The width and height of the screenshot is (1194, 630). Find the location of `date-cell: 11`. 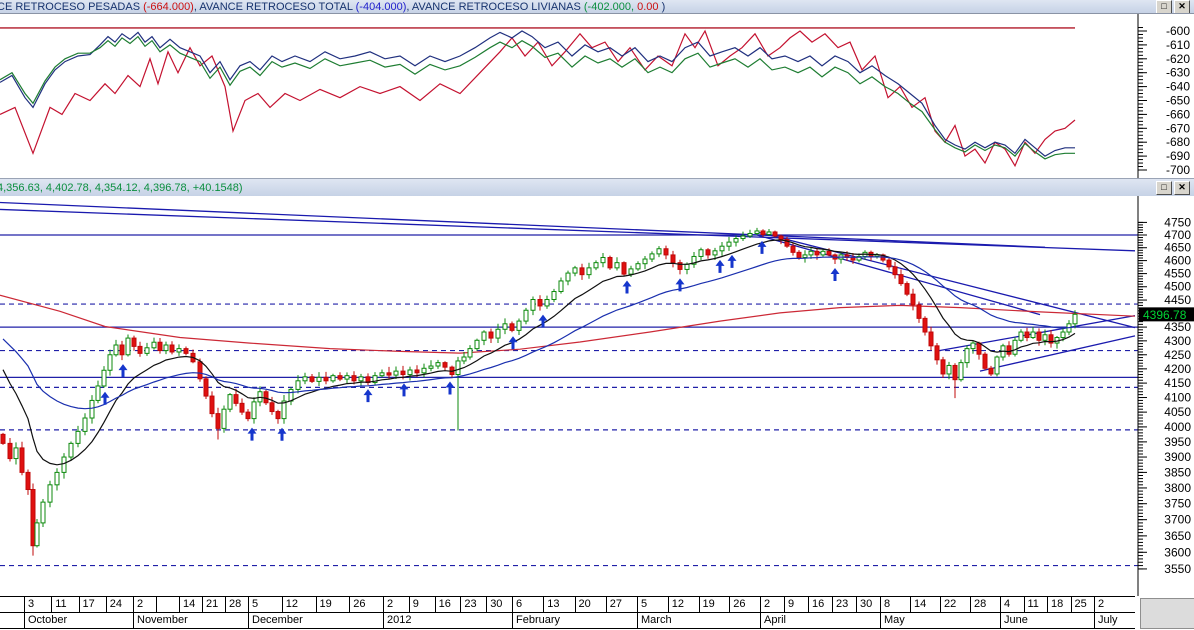

date-cell: 11 is located at coordinates (1035, 604).